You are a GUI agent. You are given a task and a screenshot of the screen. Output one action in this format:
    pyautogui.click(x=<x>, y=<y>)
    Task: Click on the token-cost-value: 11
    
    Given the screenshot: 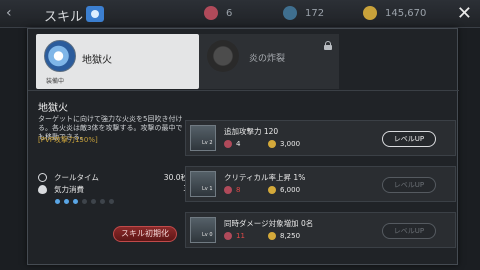 What is the action you would take?
    pyautogui.click(x=240, y=236)
    